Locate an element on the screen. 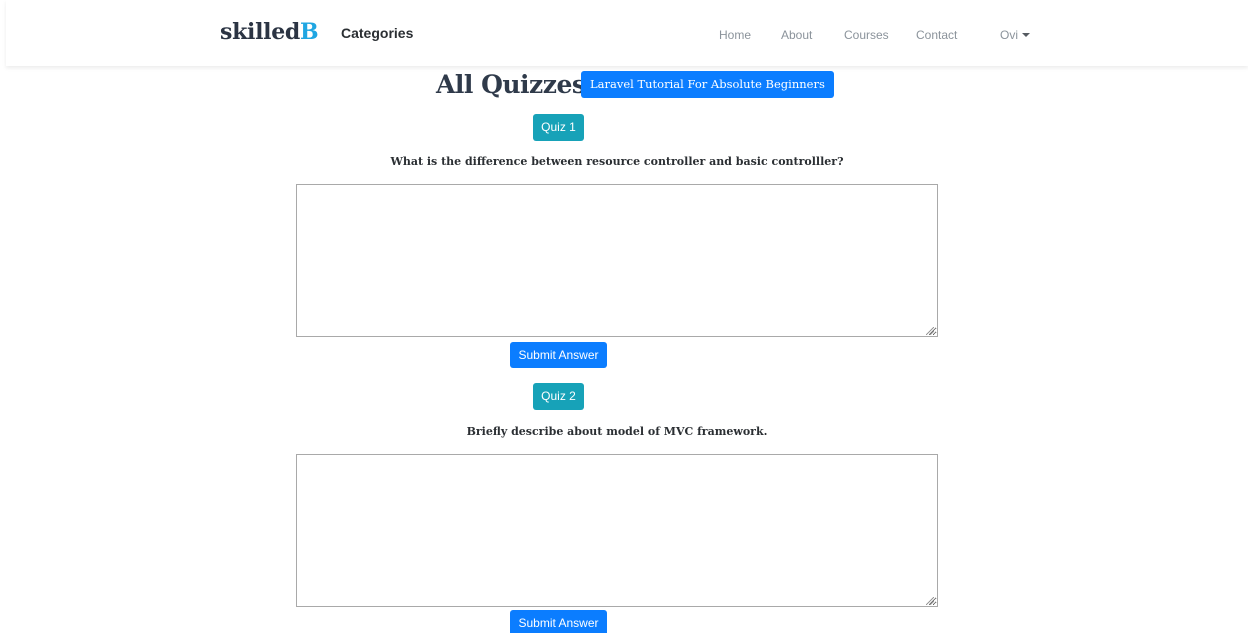 The width and height of the screenshot is (1248, 633). brand-logo-main: skilled is located at coordinates (260, 32).